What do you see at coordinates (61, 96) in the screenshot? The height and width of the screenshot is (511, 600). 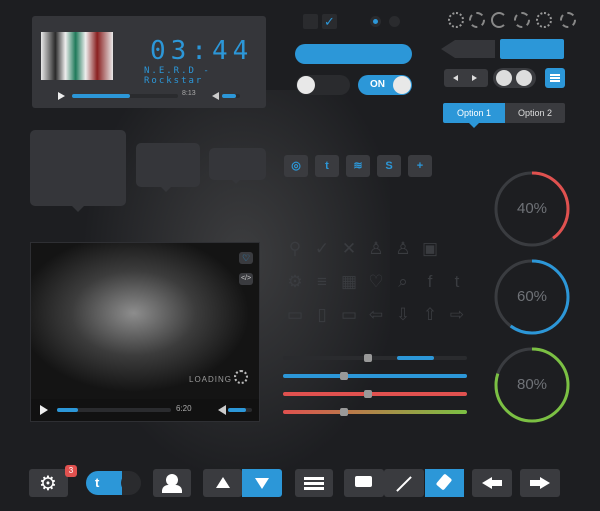 I see `play-icon` at bounding box center [61, 96].